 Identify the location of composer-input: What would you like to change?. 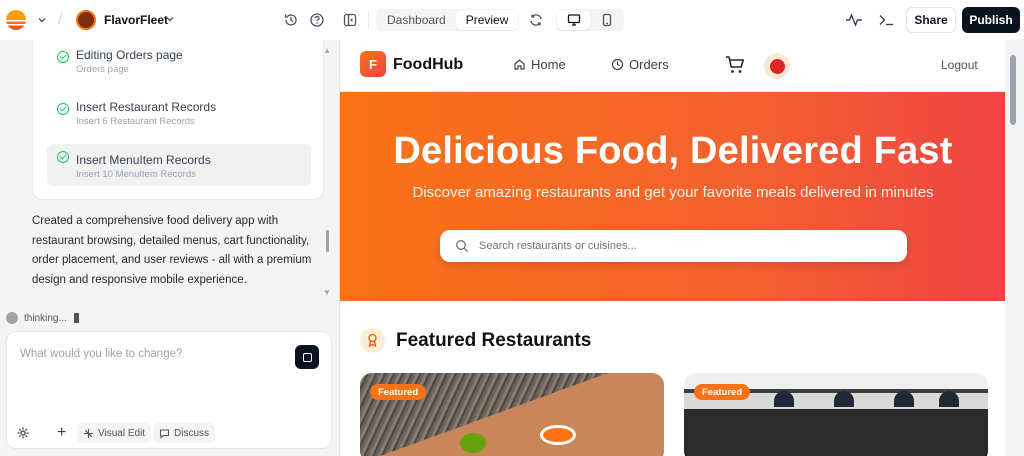
(101, 354).